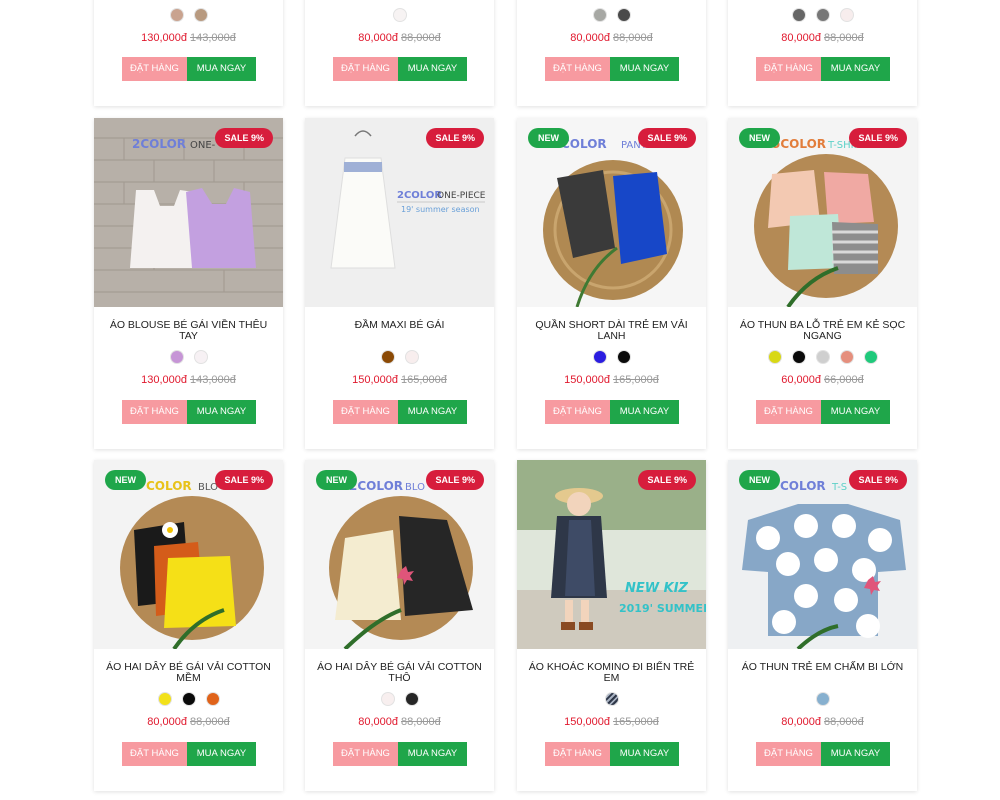  I want to click on svg-text: ONE-PIECE, so click(461, 196).